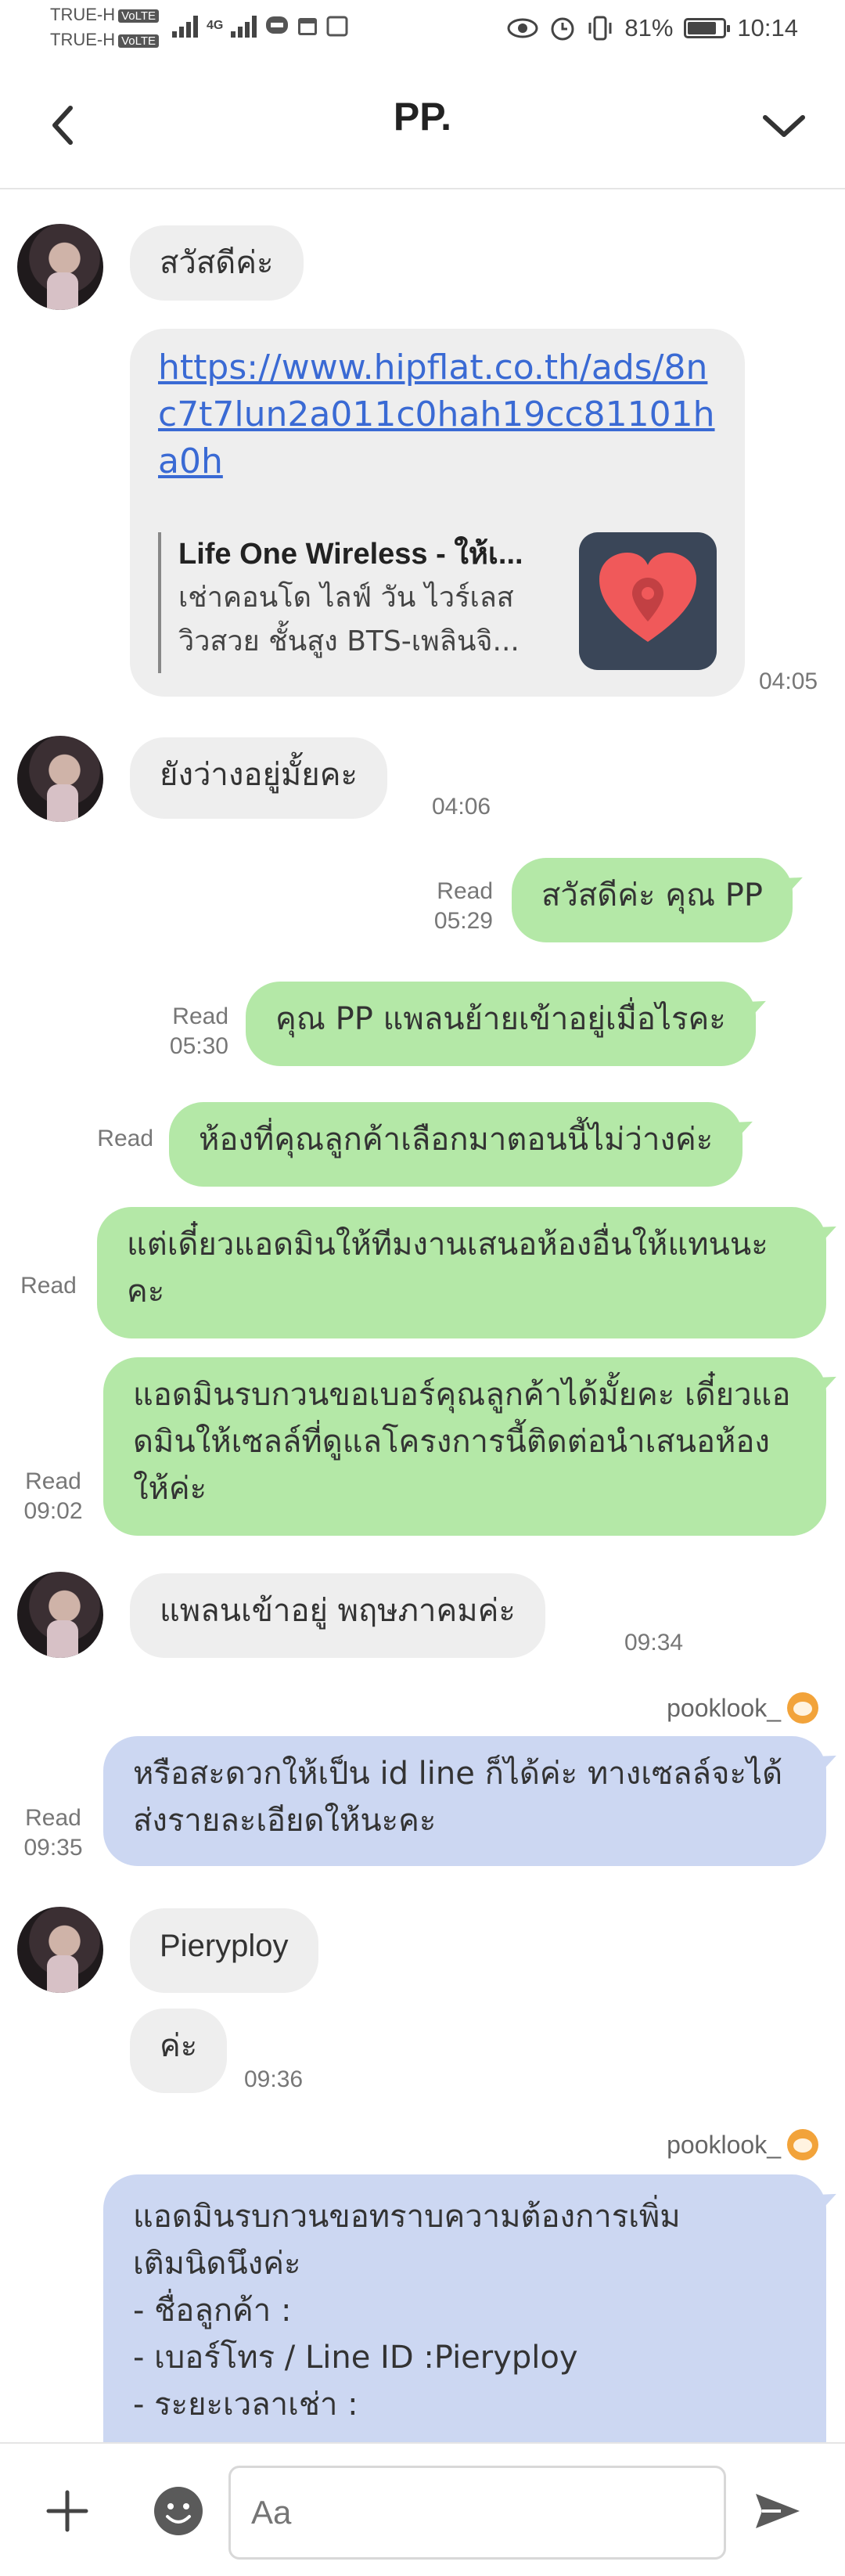  I want to click on message-text: สวัสดีค่ะ, so click(217, 263).